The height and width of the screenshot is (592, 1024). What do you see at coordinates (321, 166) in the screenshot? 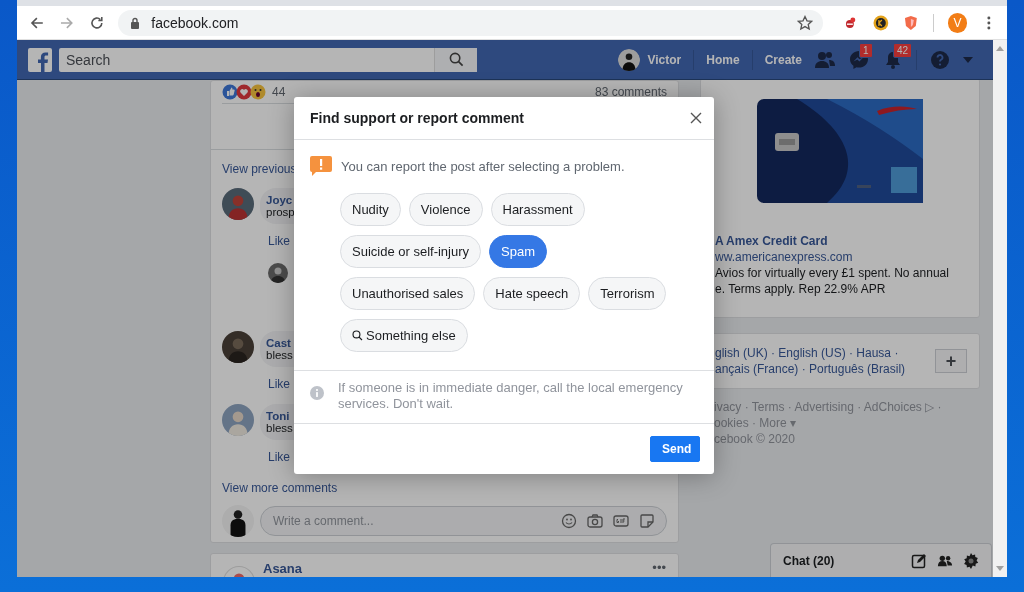
I see `warning-icon` at bounding box center [321, 166].